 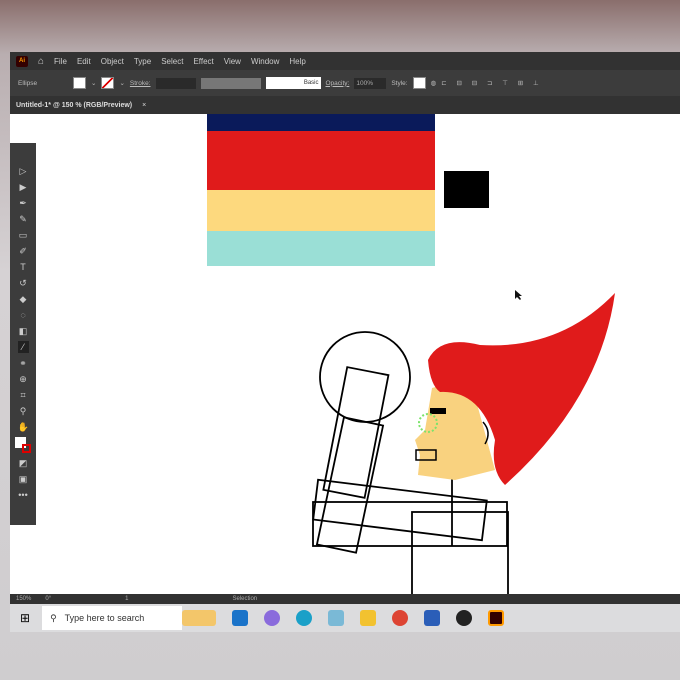 What do you see at coordinates (23, 411) in the screenshot?
I see `zoom-tool-icon: ⚲` at bounding box center [23, 411].